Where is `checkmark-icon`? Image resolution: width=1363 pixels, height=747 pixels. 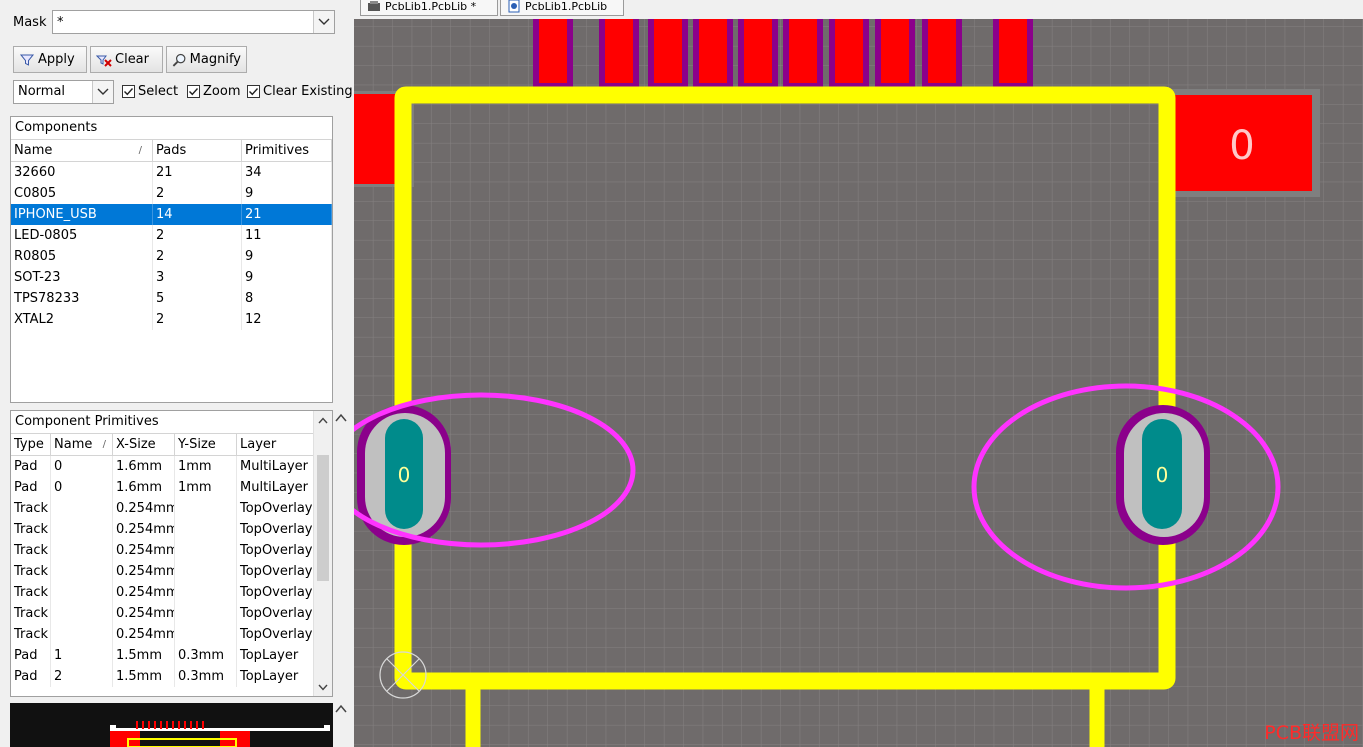 checkmark-icon is located at coordinates (254, 92).